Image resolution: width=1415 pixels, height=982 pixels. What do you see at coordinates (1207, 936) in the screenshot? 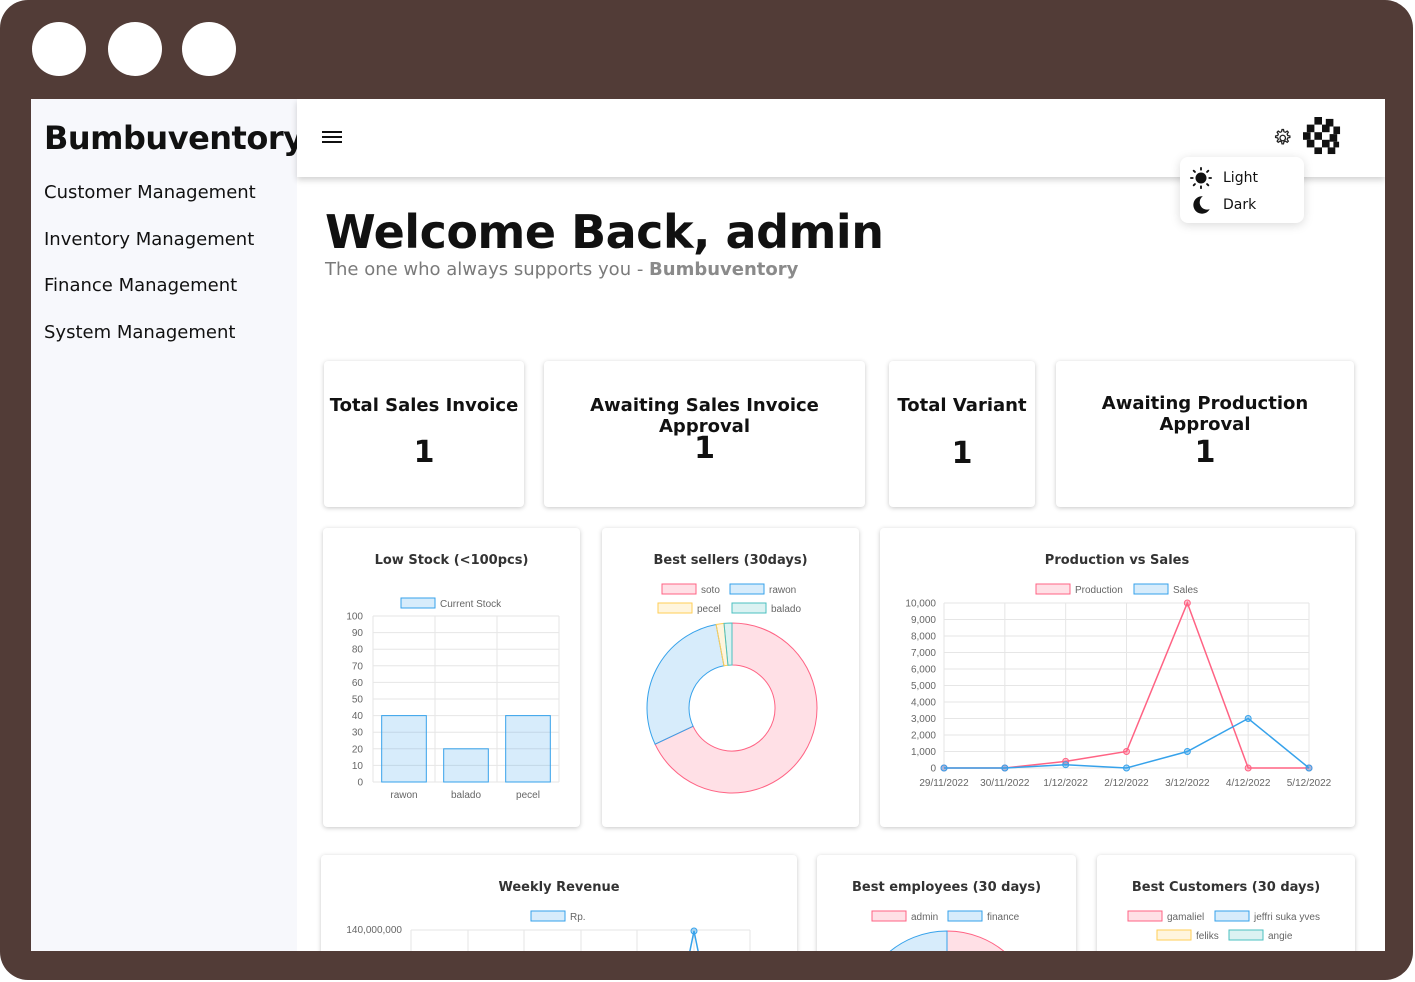
I see `legend-label: feliks` at bounding box center [1207, 936].